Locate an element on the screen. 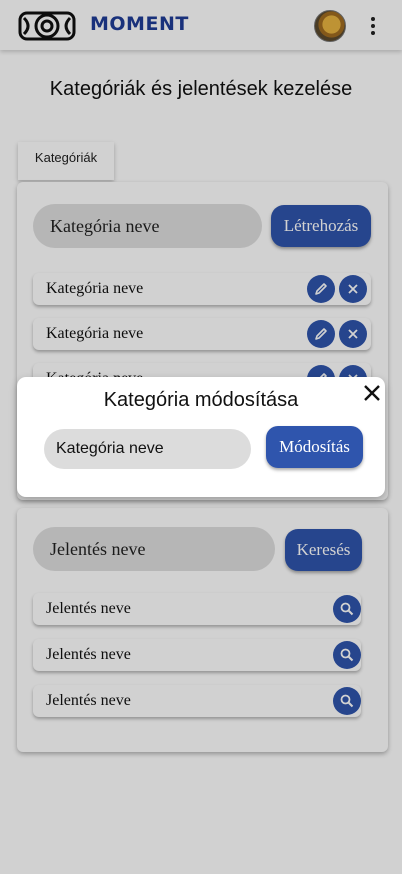 The image size is (402, 874). modal-backdrop-header is located at coordinates (201, 25).